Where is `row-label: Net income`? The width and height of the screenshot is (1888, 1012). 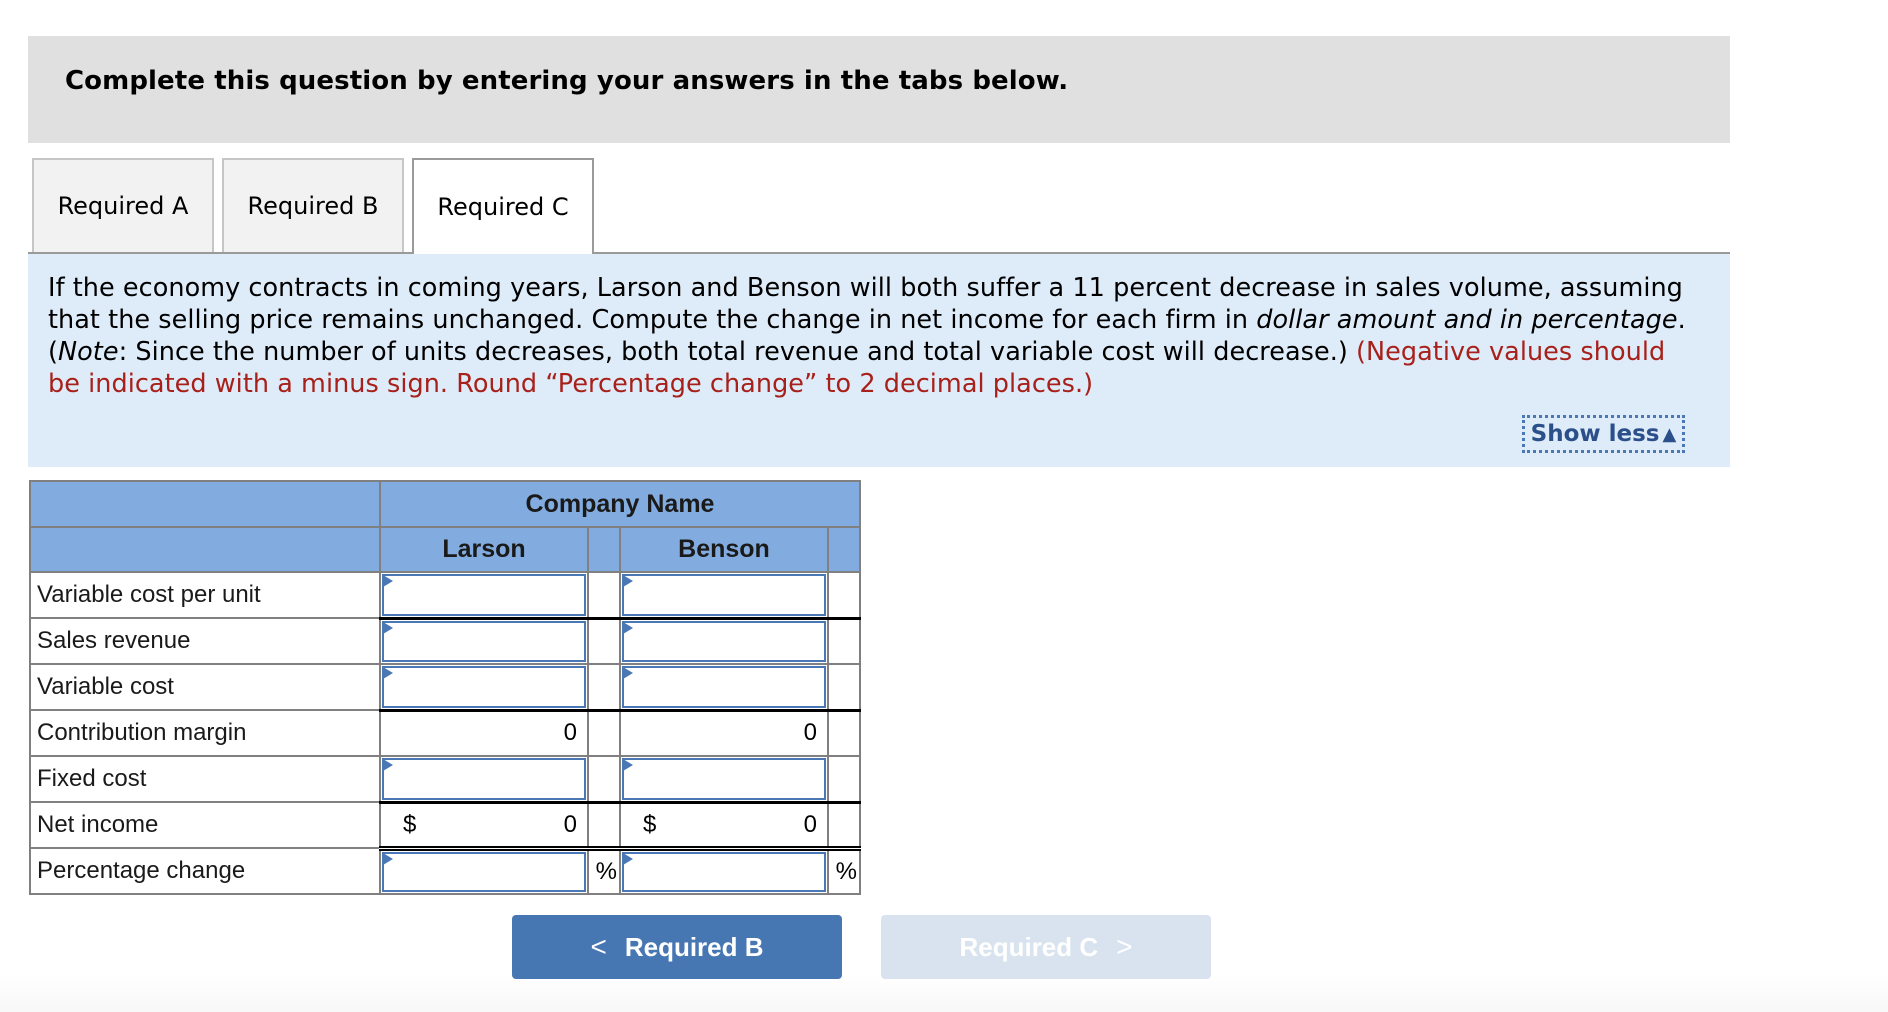
row-label: Net income is located at coordinates (205, 825).